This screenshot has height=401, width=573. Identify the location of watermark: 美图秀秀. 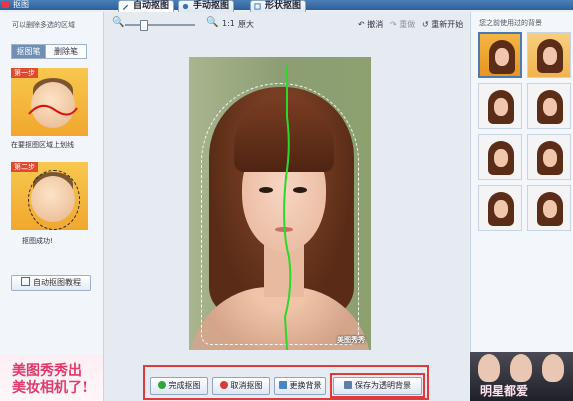
(351, 340).